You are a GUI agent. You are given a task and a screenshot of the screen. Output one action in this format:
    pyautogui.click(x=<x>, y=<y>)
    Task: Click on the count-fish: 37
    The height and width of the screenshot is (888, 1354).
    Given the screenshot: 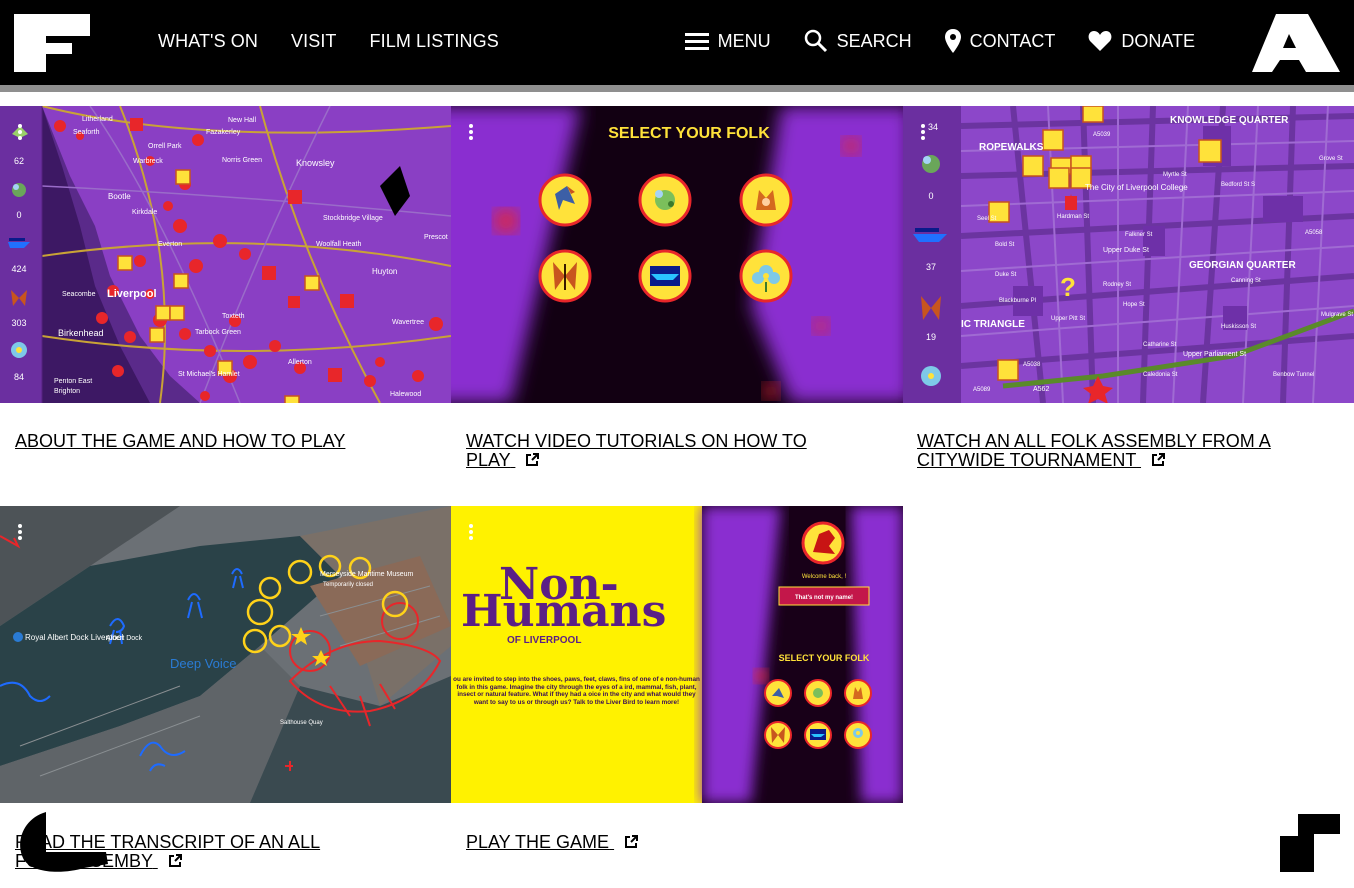 What is the action you would take?
    pyautogui.click(x=931, y=267)
    